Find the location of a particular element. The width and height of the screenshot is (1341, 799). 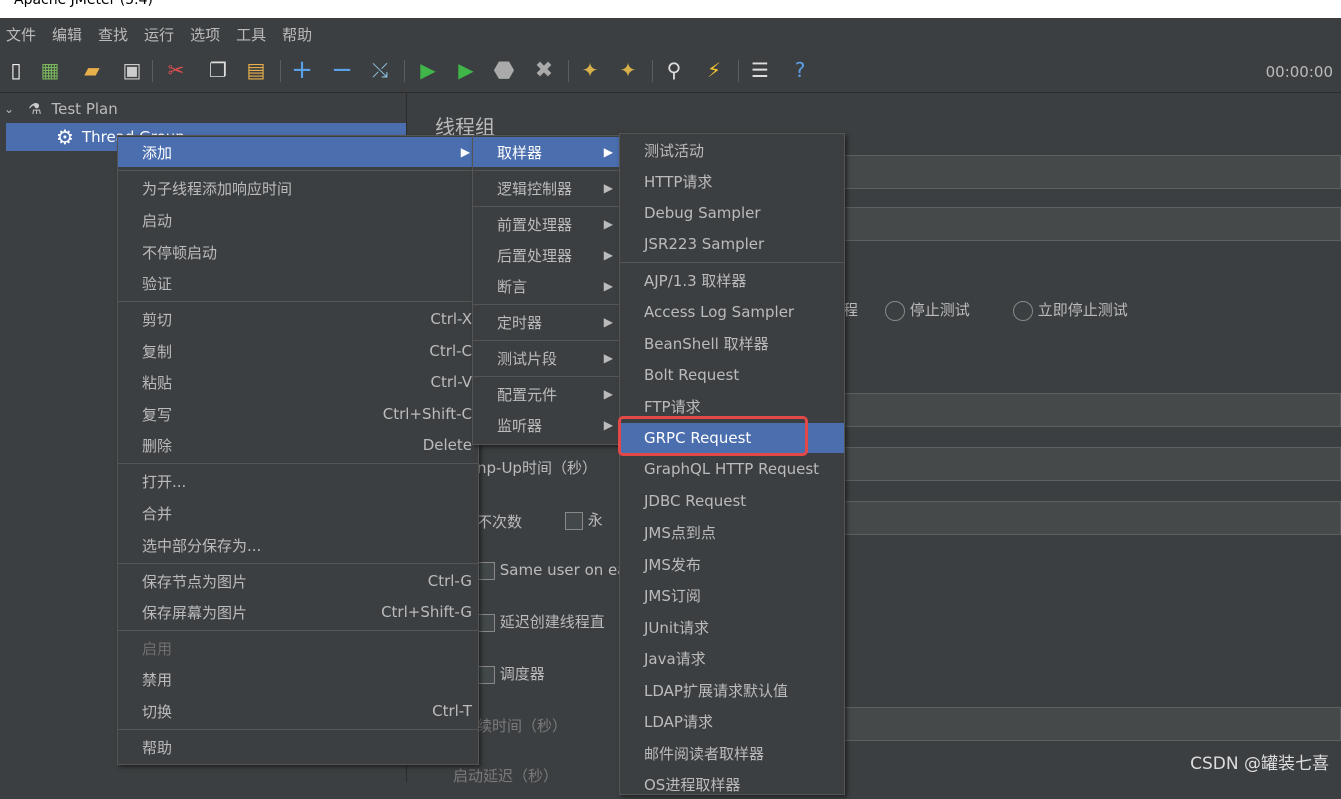

submenu-item-pre-processor: 前置处理器 ▶ is located at coordinates (547, 224).